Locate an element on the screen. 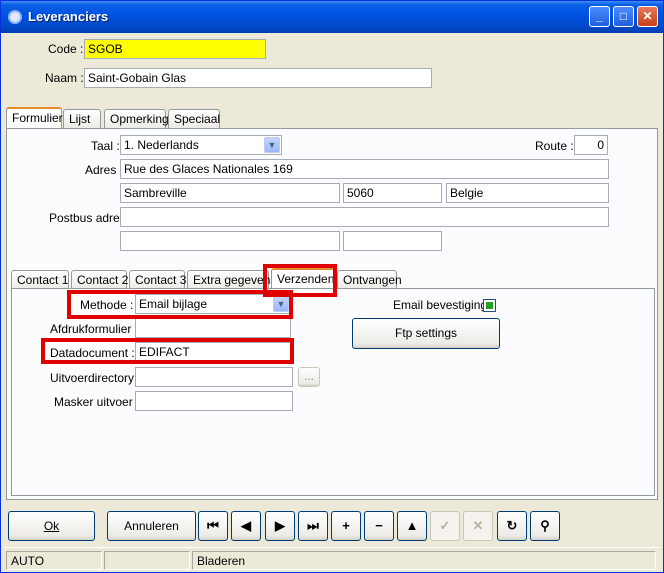 This screenshot has height=573, width=664. tab-opmerking: Opmerking is located at coordinates (136, 118).